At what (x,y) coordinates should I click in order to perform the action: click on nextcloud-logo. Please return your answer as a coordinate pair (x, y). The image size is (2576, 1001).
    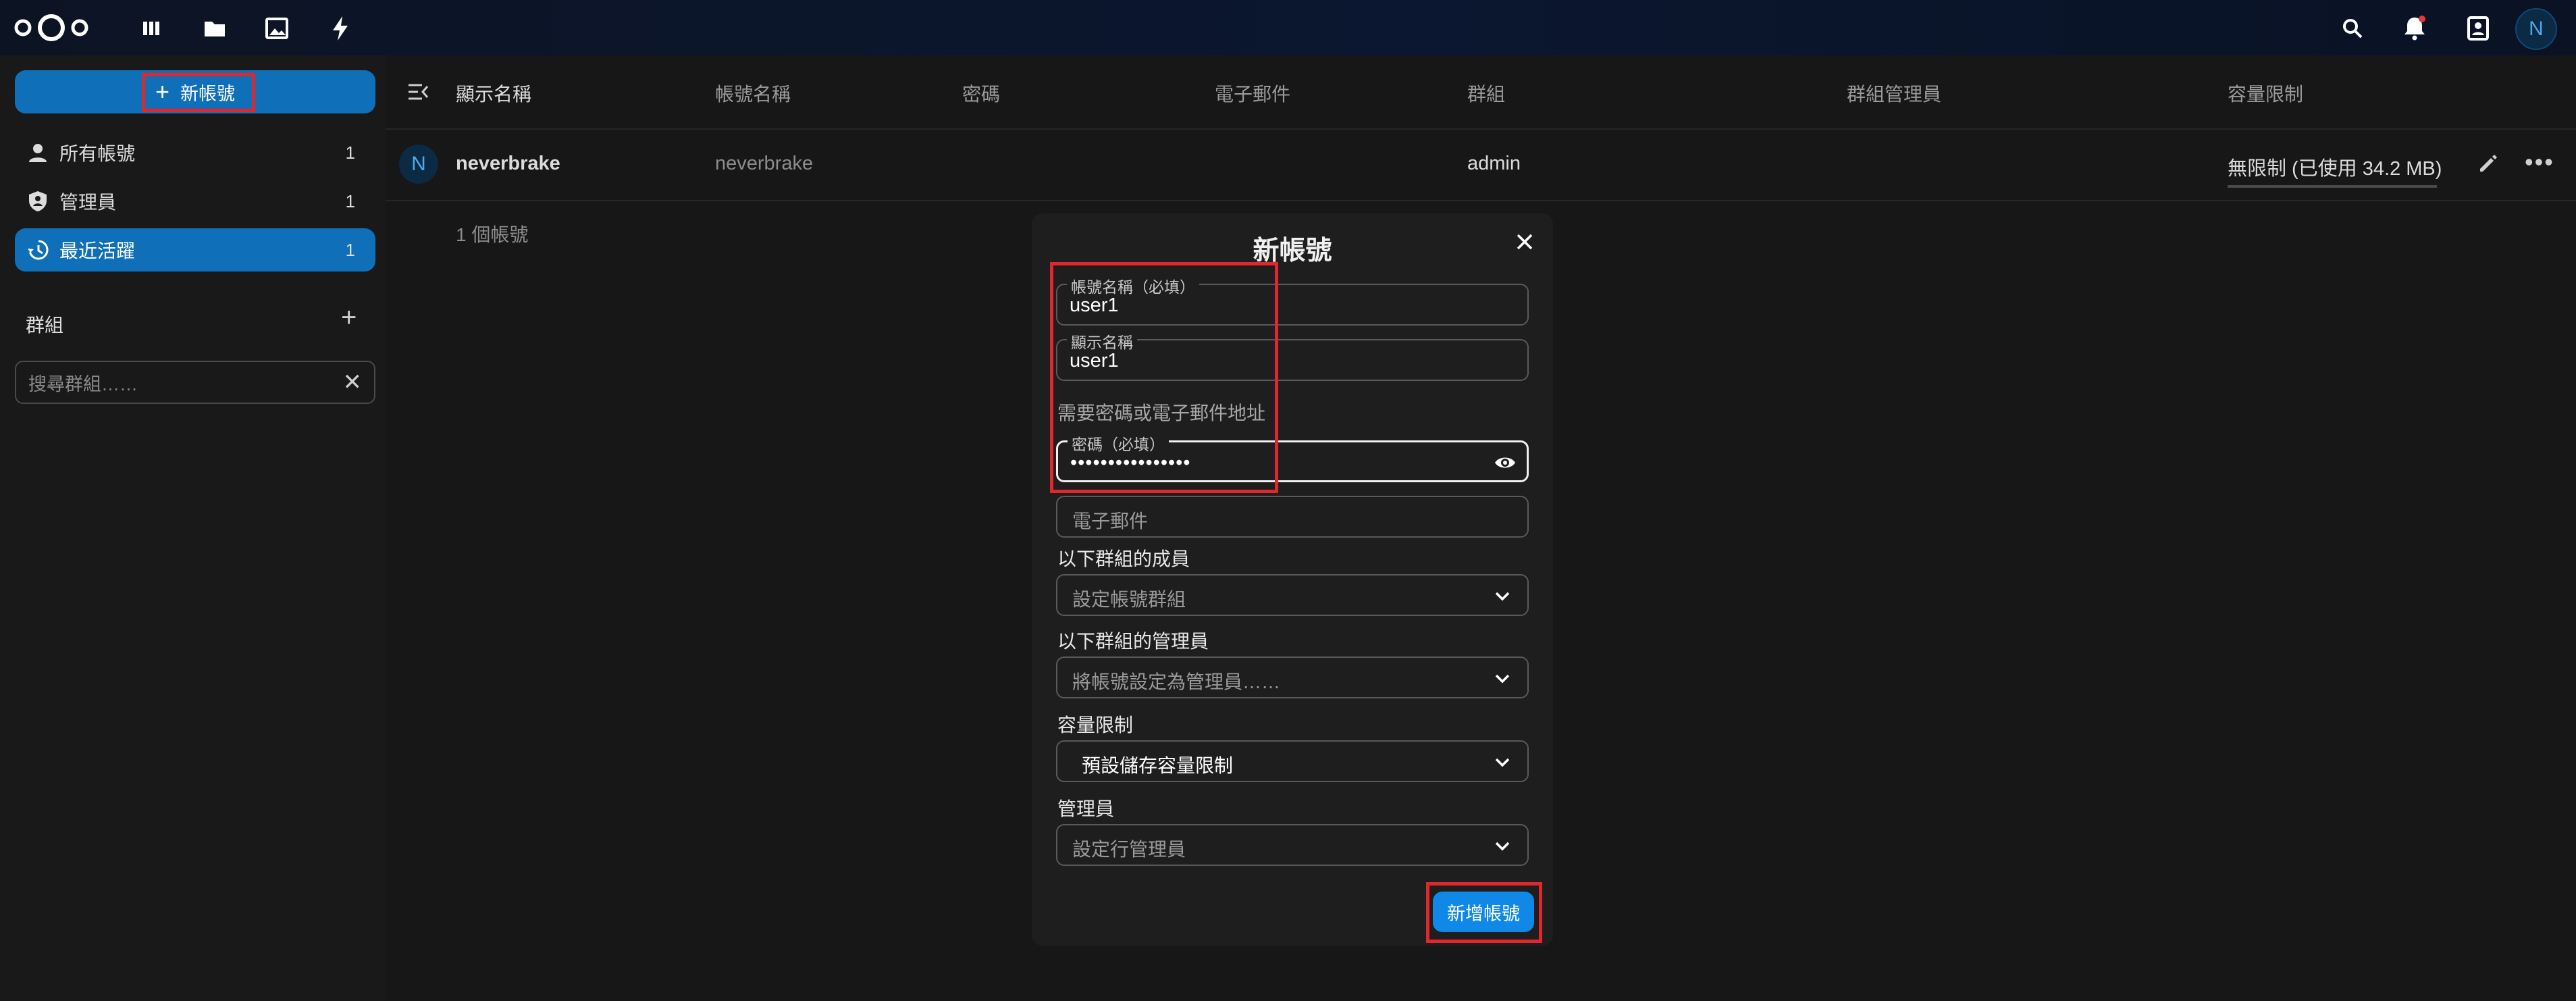
    Looking at the image, I should click on (52, 27).